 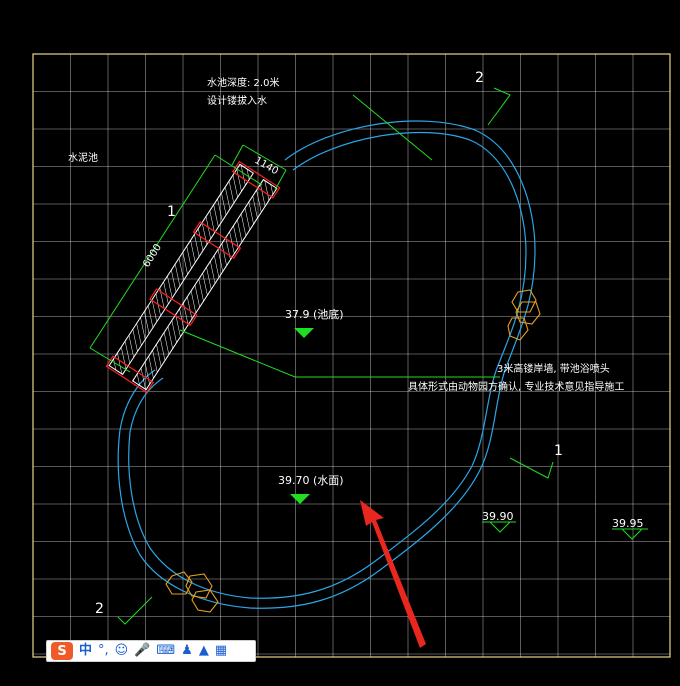 What do you see at coordinates (498, 516) in the screenshot?
I see `elevation-right-a: 39.90` at bounding box center [498, 516].